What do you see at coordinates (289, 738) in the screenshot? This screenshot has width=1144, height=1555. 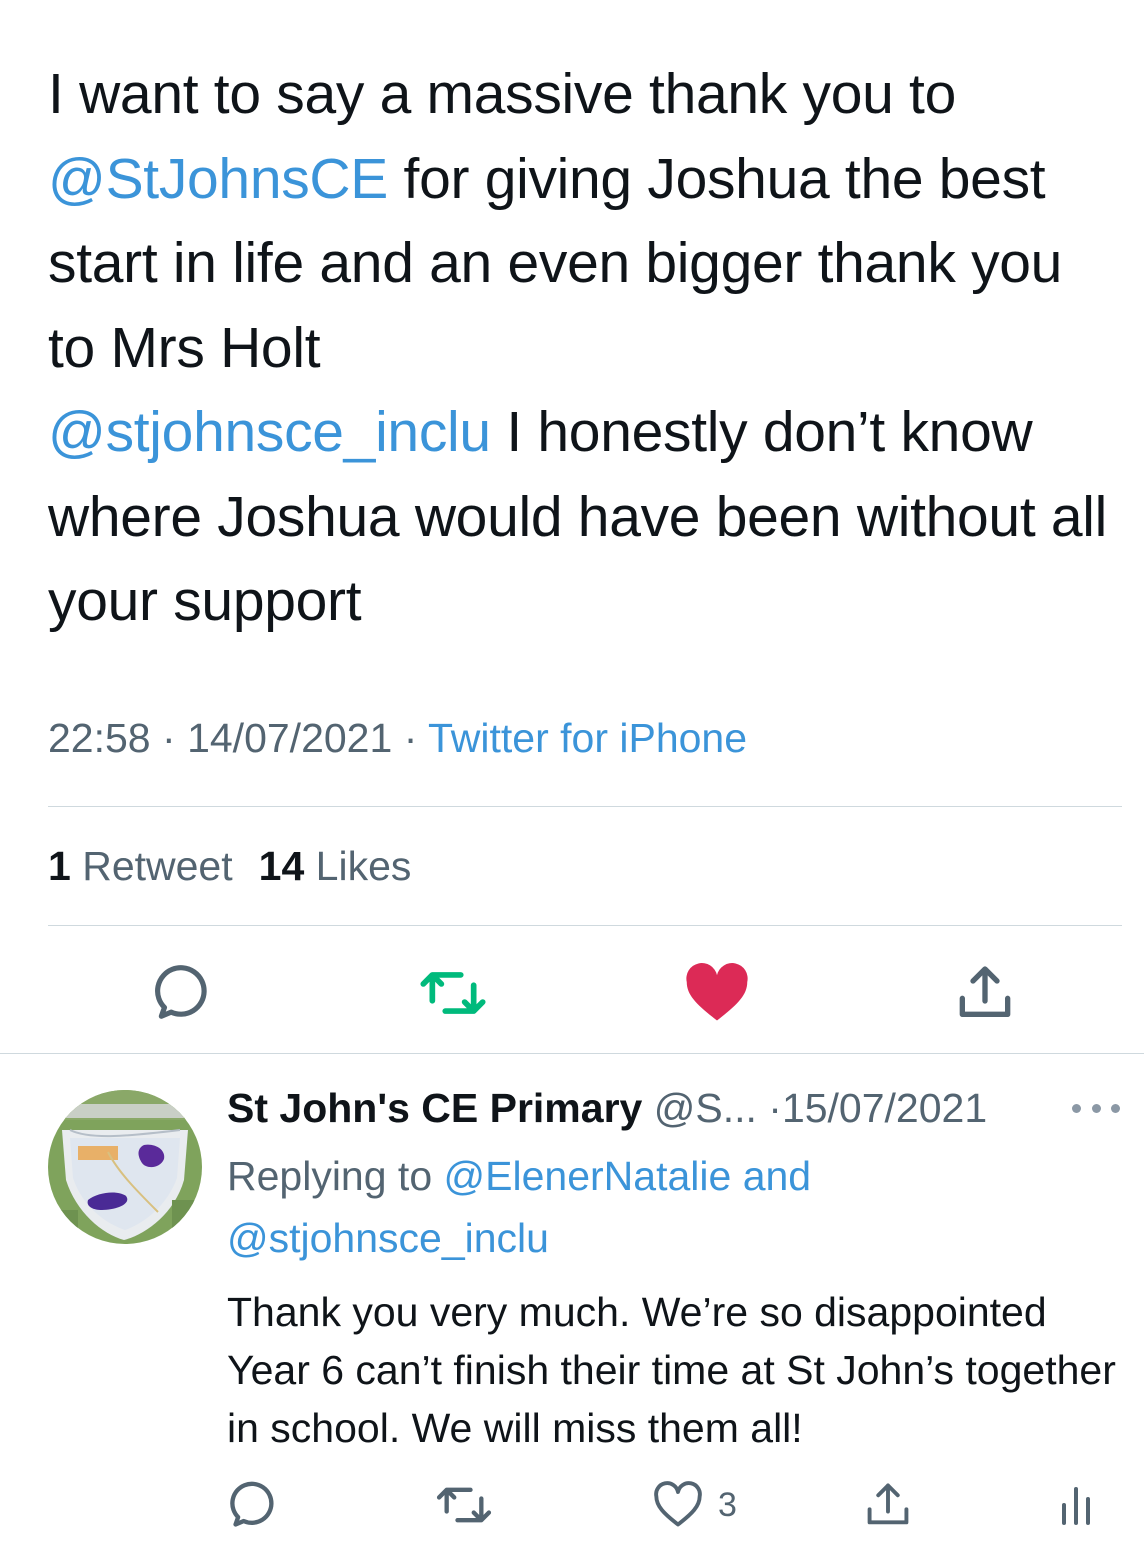 I see `tweet-date: 14/07/2021` at bounding box center [289, 738].